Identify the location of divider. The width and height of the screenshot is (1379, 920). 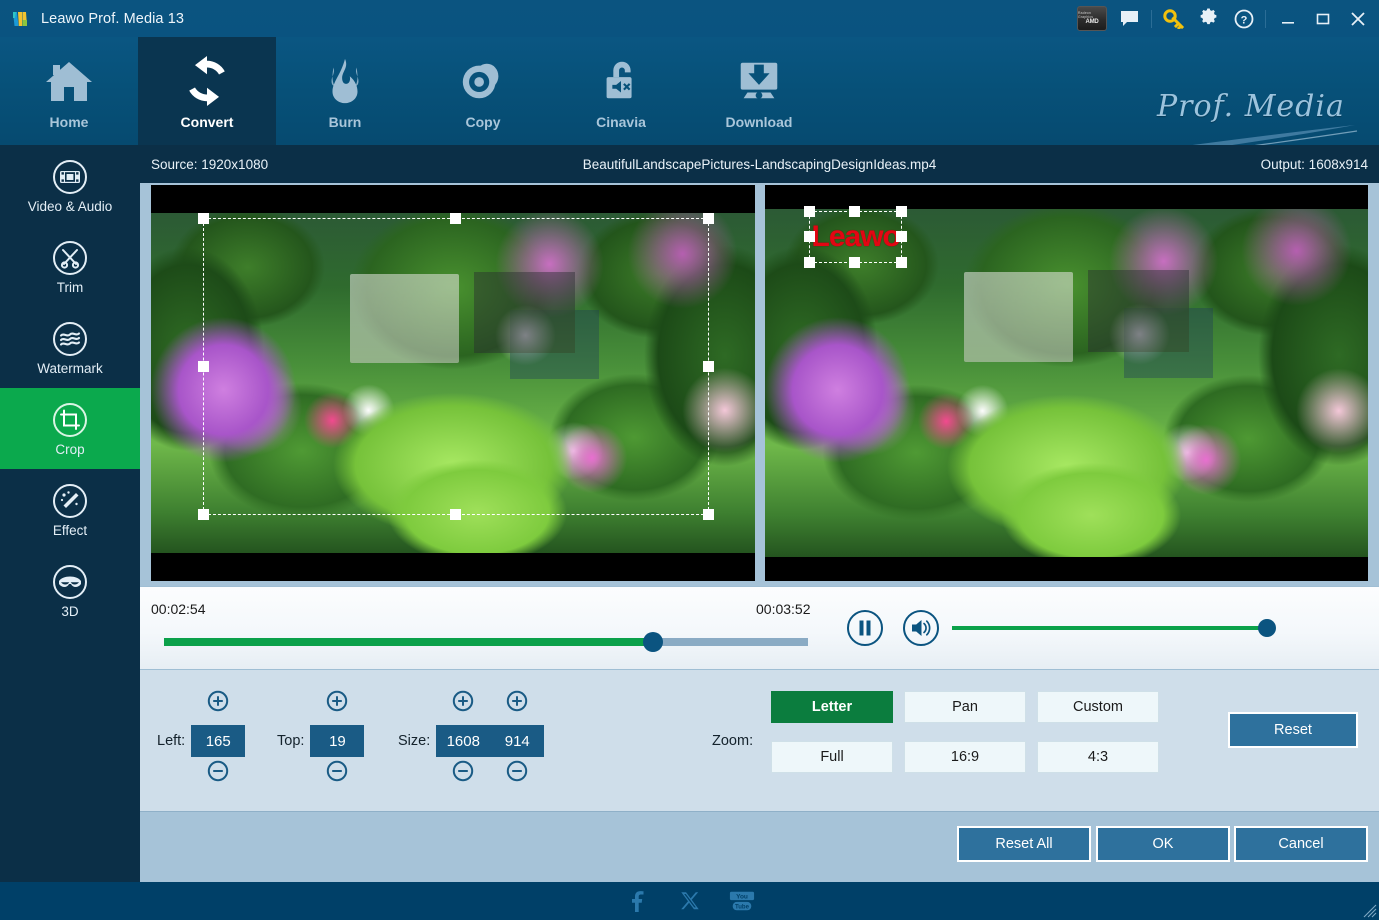
(1265, 18).